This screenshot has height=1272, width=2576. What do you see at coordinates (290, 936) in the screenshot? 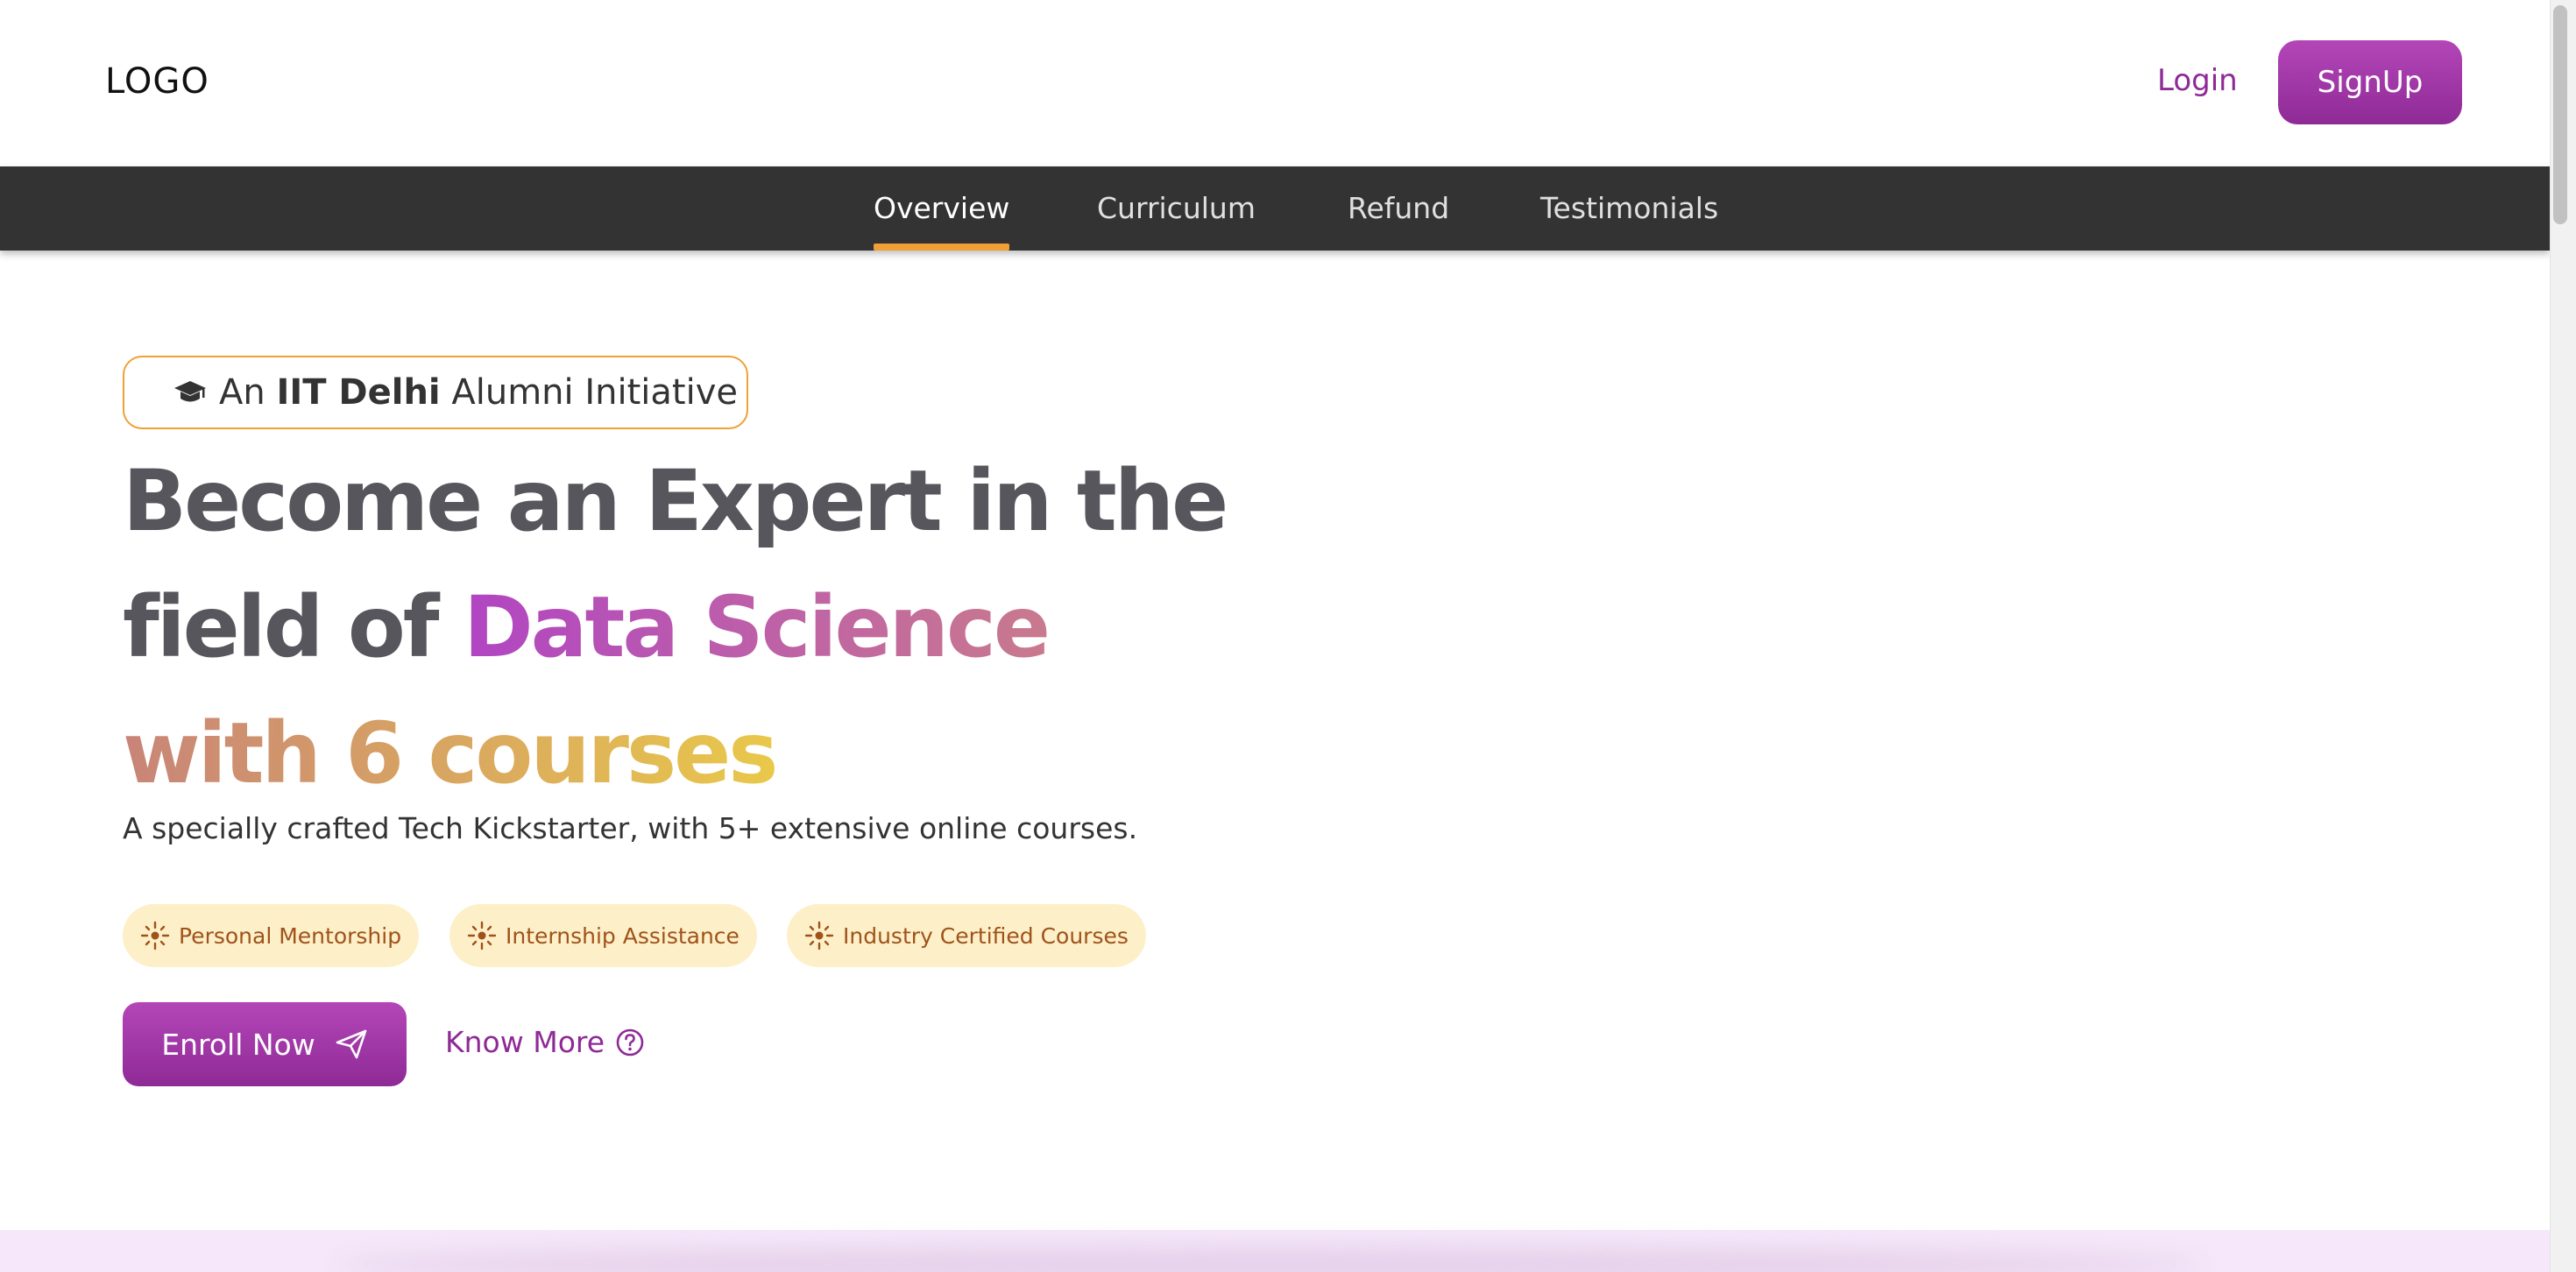
I see `chip-label: Personal Mentorship` at bounding box center [290, 936].